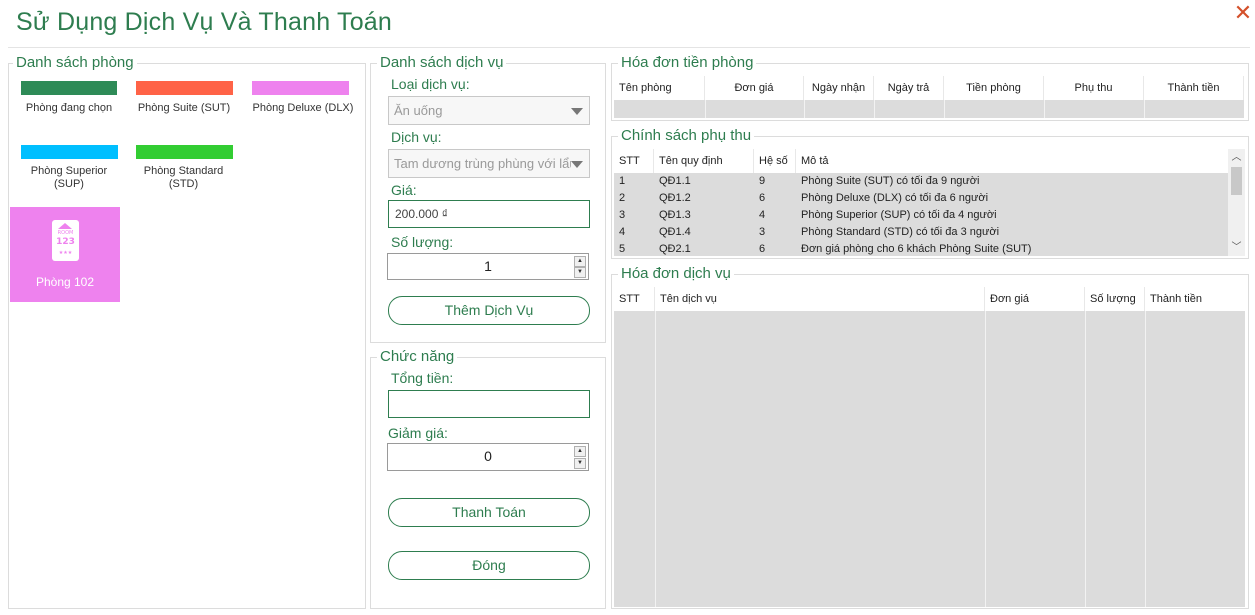 The image size is (1255, 615). Describe the element at coordinates (622, 215) in the screenshot. I see `cell-stt: 3` at that location.